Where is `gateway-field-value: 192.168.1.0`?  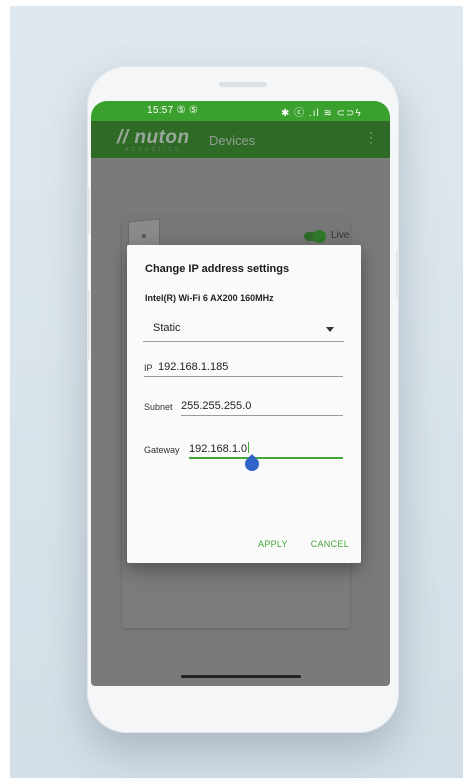
gateway-field-value: 192.168.1.0 is located at coordinates (219, 448).